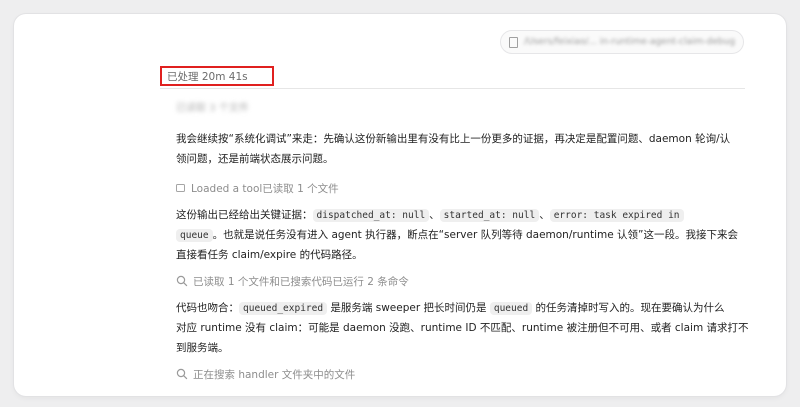 The image size is (800, 407). What do you see at coordinates (269, 255) in the screenshot?
I see `message-text: 直接看任务 claim/expire 的代码路径。` at bounding box center [269, 255].